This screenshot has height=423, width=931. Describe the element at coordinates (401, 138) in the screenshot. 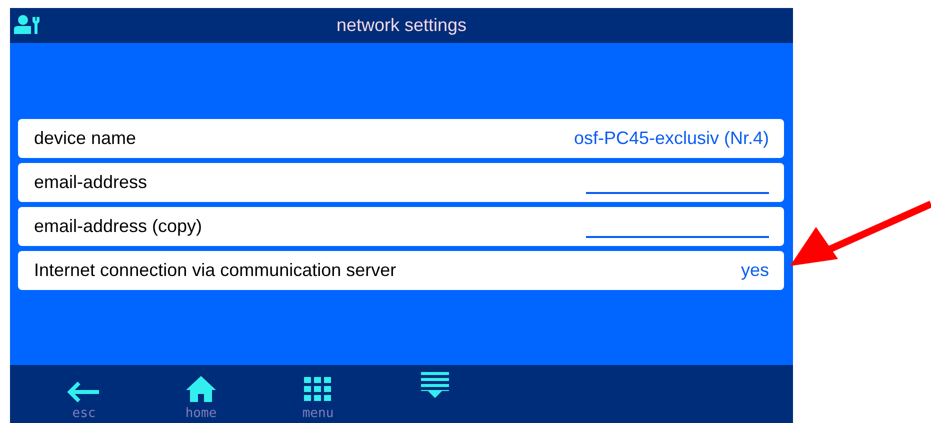

I see `setting-row: device name osf-PC45-exclusiv (Nr.4)` at that location.